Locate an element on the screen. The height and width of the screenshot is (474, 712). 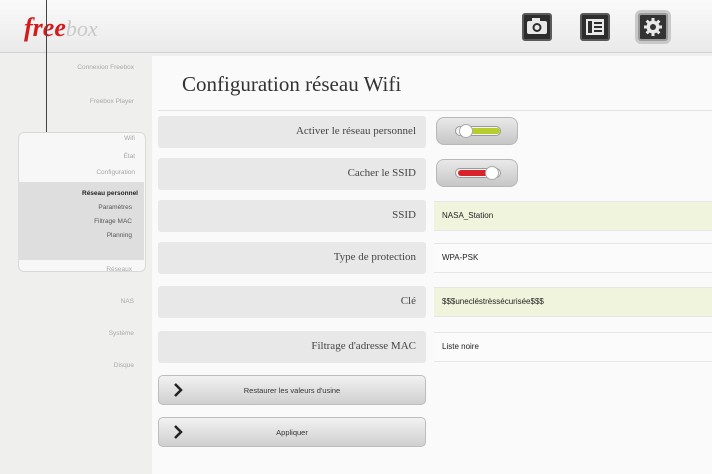
sidebar-item-reseaux: Réseaux is located at coordinates (119, 269).